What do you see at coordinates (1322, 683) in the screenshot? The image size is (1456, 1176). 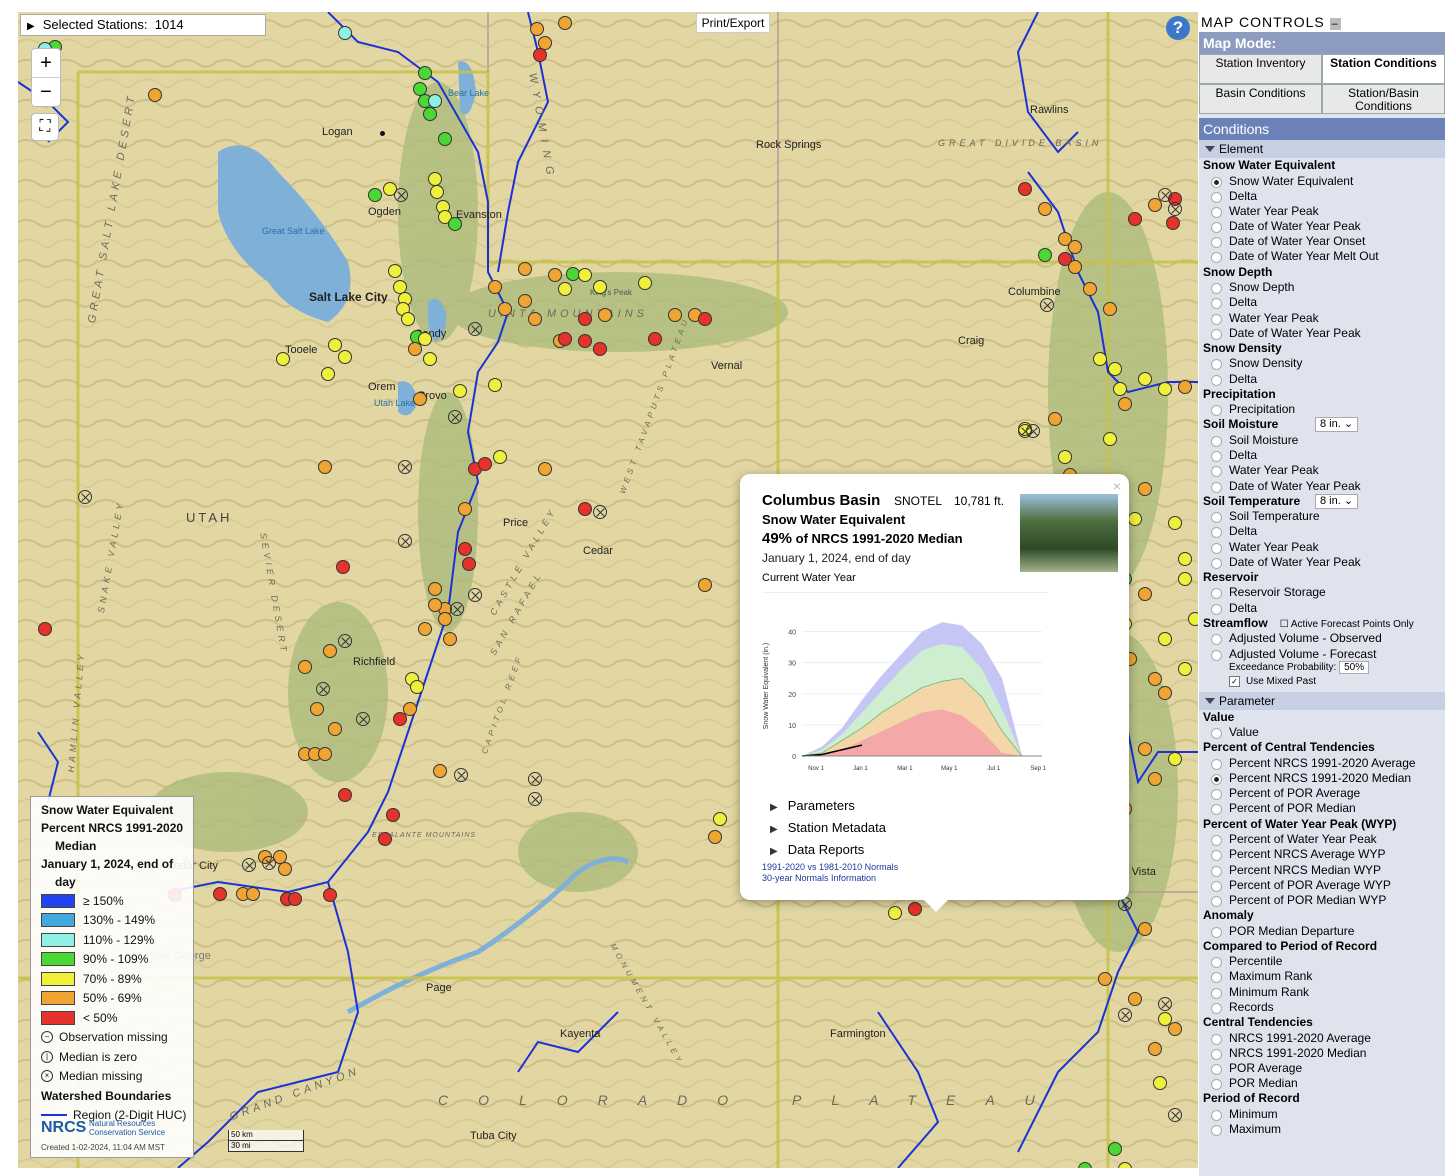 I see `use-mixed-row: ✓ Use Mixed Past` at bounding box center [1322, 683].